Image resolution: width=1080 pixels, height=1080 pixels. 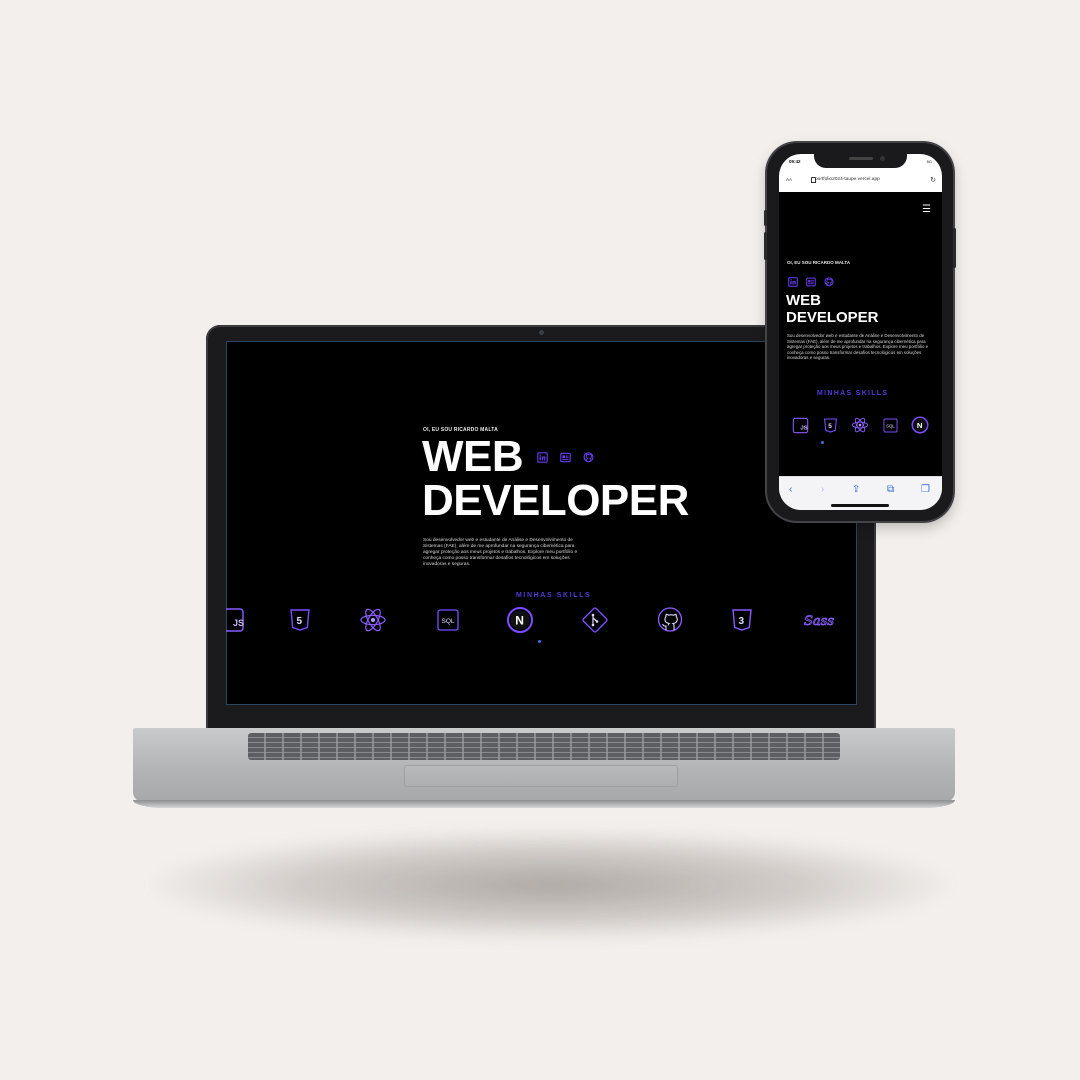 What do you see at coordinates (860, 505) in the screenshot?
I see `home-indicator` at bounding box center [860, 505].